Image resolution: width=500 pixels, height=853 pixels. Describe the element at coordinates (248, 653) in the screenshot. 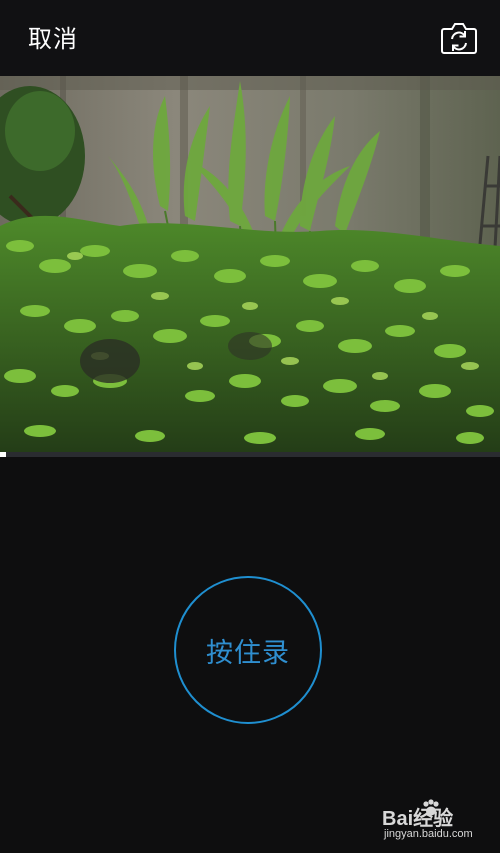

I see `record-button-label: 按住录` at that location.